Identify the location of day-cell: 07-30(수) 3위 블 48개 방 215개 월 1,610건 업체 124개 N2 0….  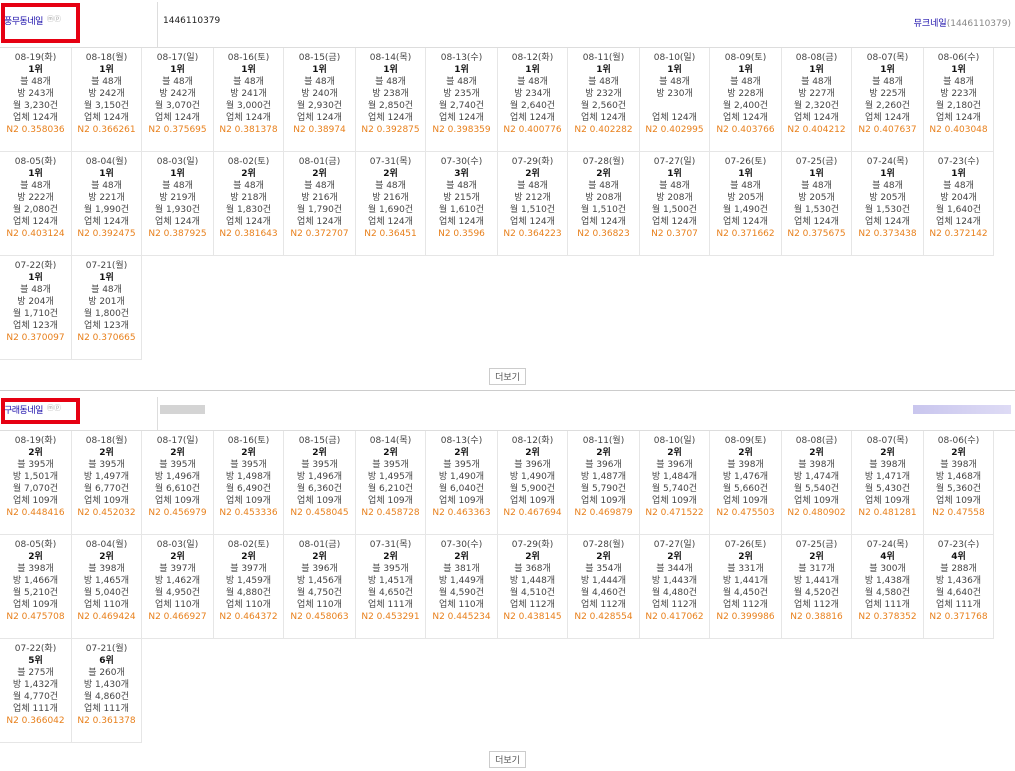
(462, 204).